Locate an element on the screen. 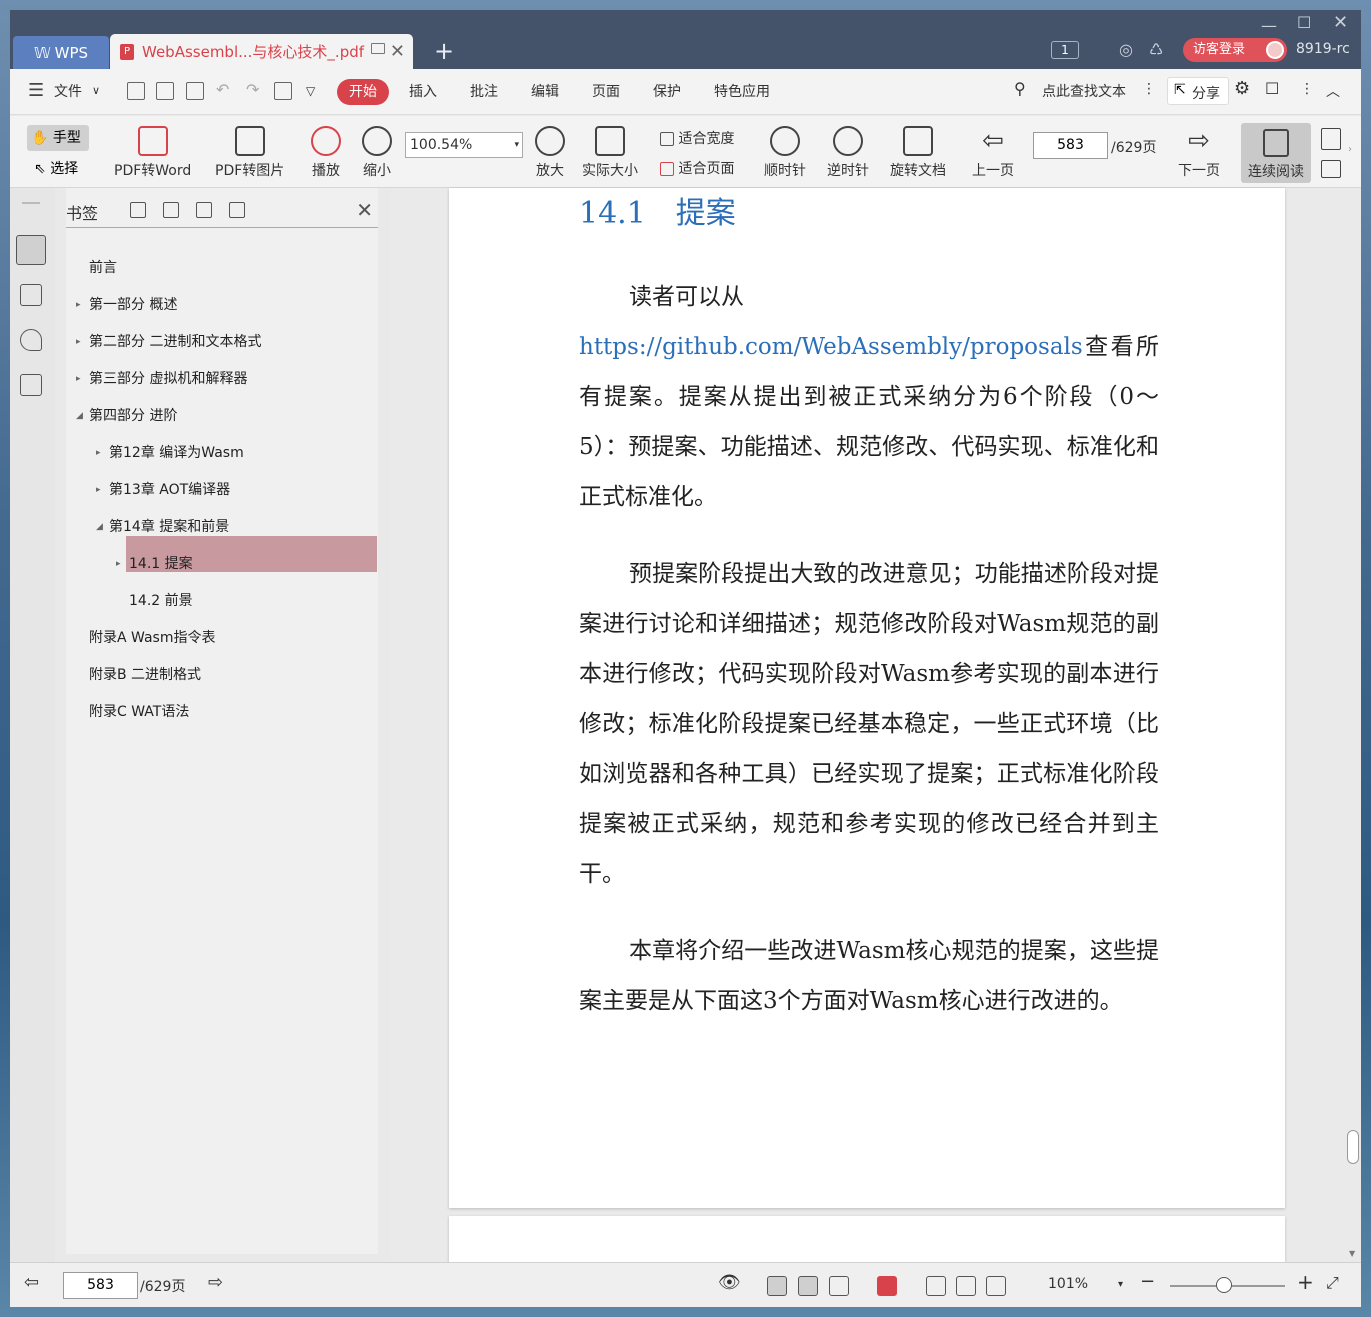 The image size is (1371, 1317). tab-page: 页面 is located at coordinates (606, 91).